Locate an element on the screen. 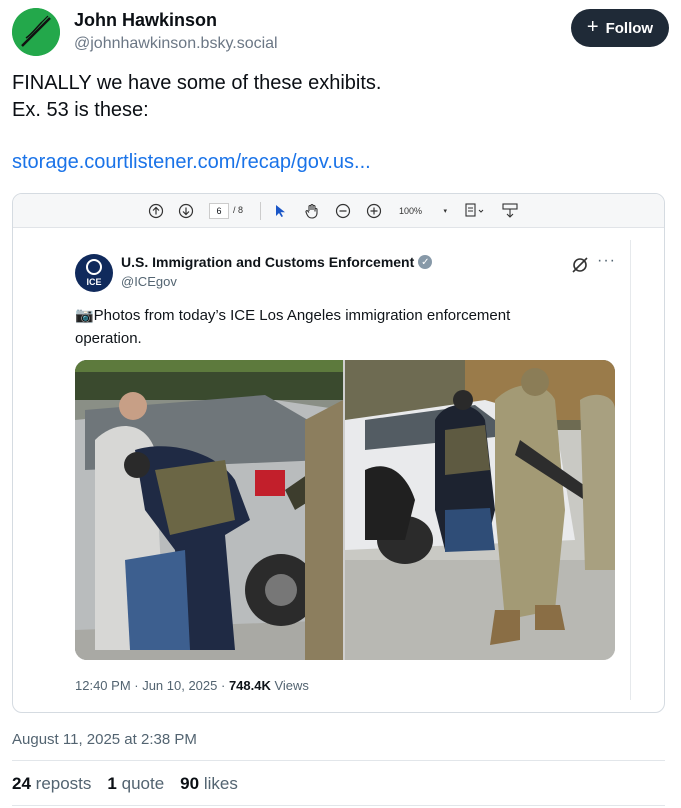 The width and height of the screenshot is (681, 808). post-text-line: FINALLY we have some of these exhibits. is located at coordinates (197, 83).